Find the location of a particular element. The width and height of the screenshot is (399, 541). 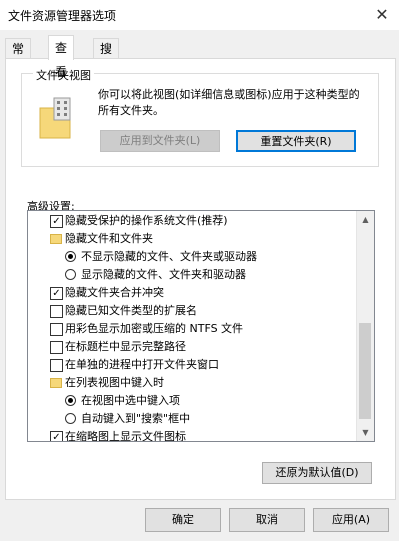

setting-label: 隐藏已知文件类型的扩展名 is located at coordinates (131, 310).